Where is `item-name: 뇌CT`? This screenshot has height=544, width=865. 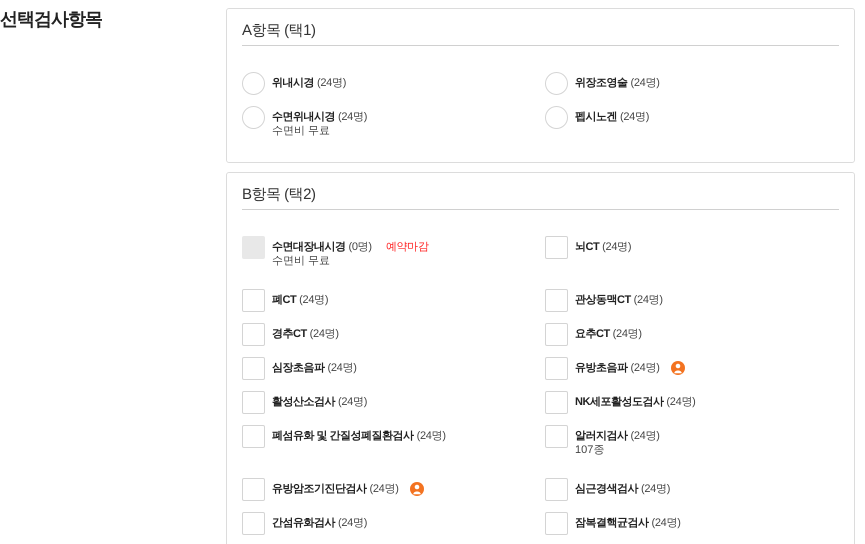 item-name: 뇌CT is located at coordinates (587, 247).